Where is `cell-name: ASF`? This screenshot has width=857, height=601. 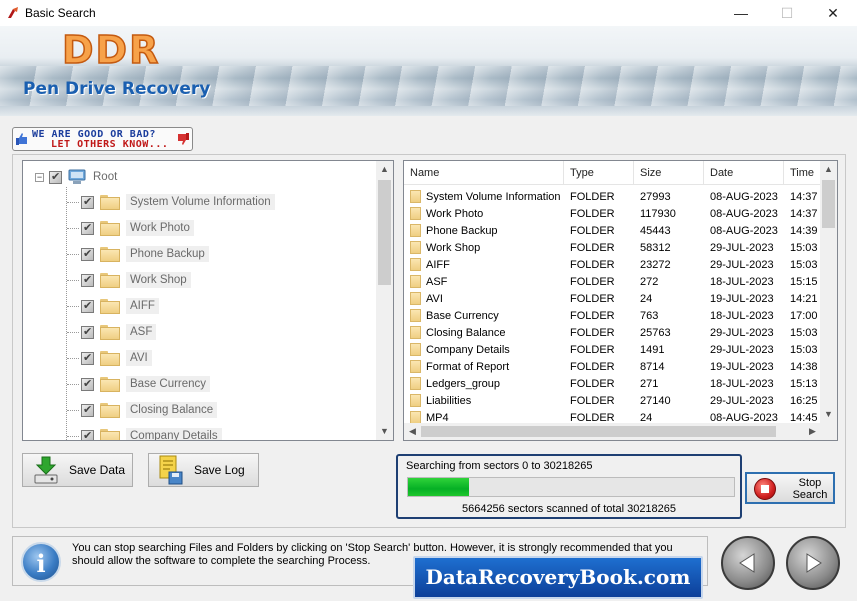 cell-name: ASF is located at coordinates (484, 281).